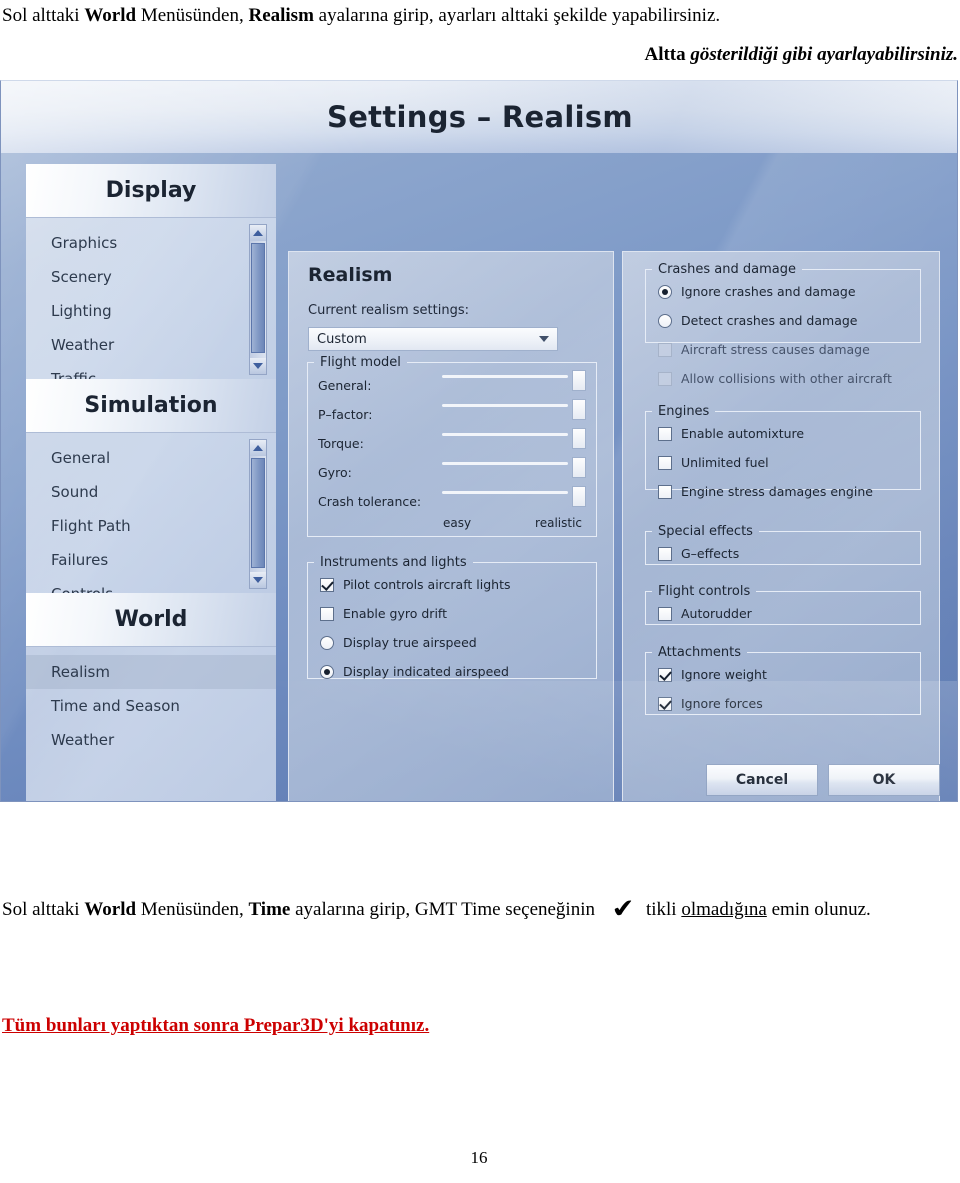  I want to click on sidebar-item-time-and-season: Time and Season, so click(151, 706).